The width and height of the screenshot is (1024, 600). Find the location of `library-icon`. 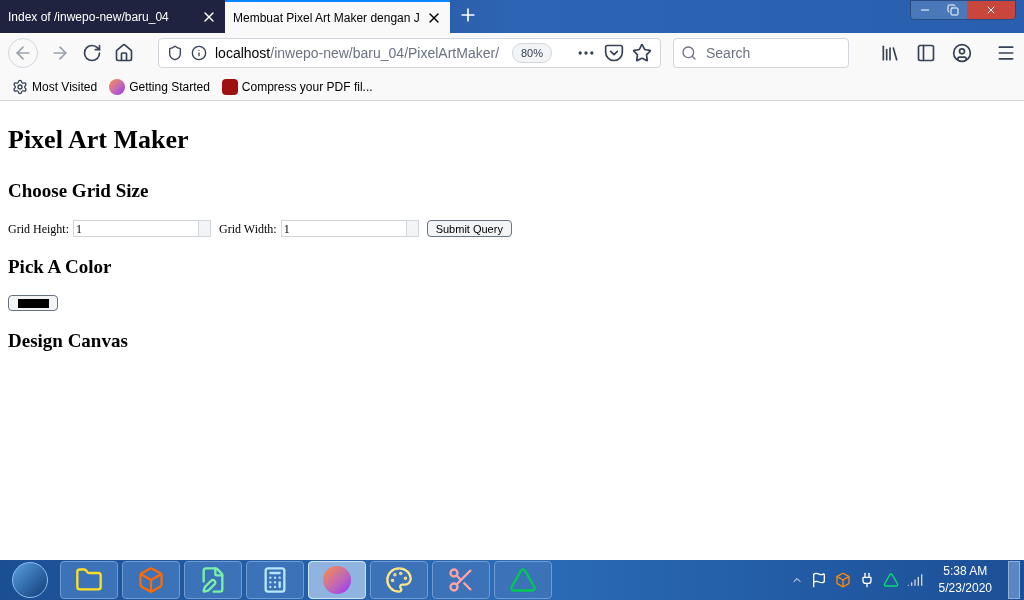

library-icon is located at coordinates (890, 53).